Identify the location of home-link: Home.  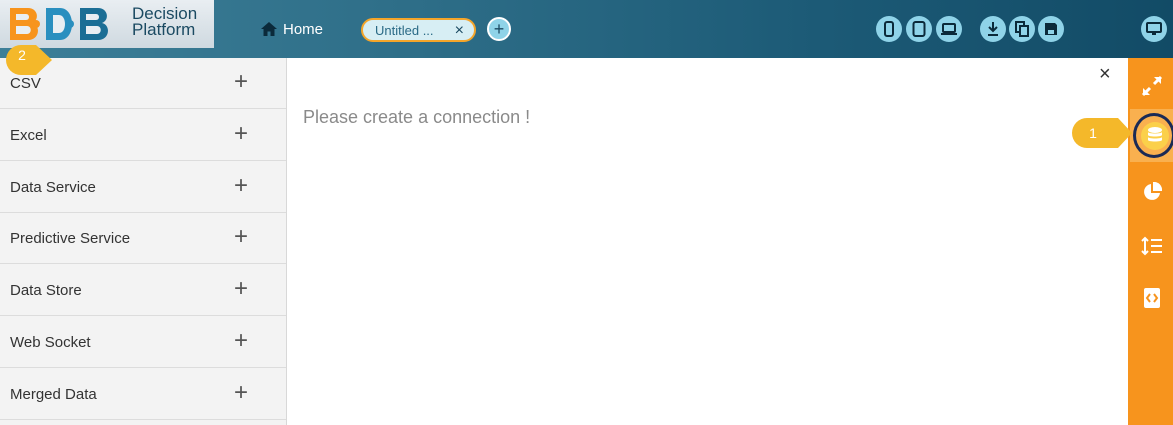
(291, 29).